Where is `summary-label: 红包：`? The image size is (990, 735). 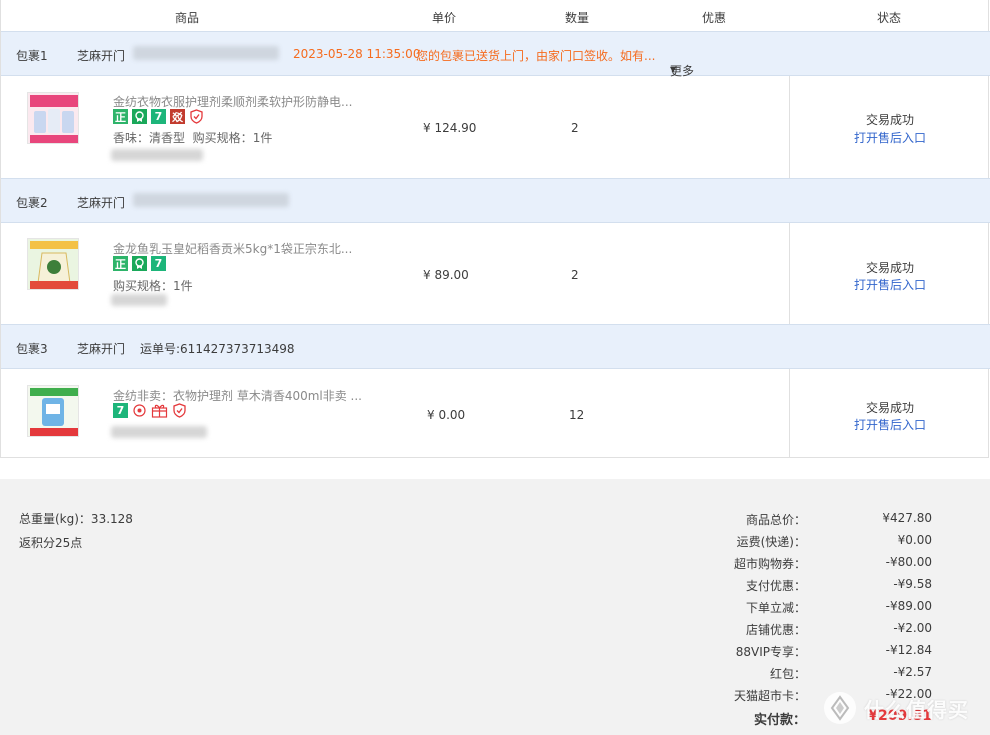 summary-label: 红包： is located at coordinates (787, 674).